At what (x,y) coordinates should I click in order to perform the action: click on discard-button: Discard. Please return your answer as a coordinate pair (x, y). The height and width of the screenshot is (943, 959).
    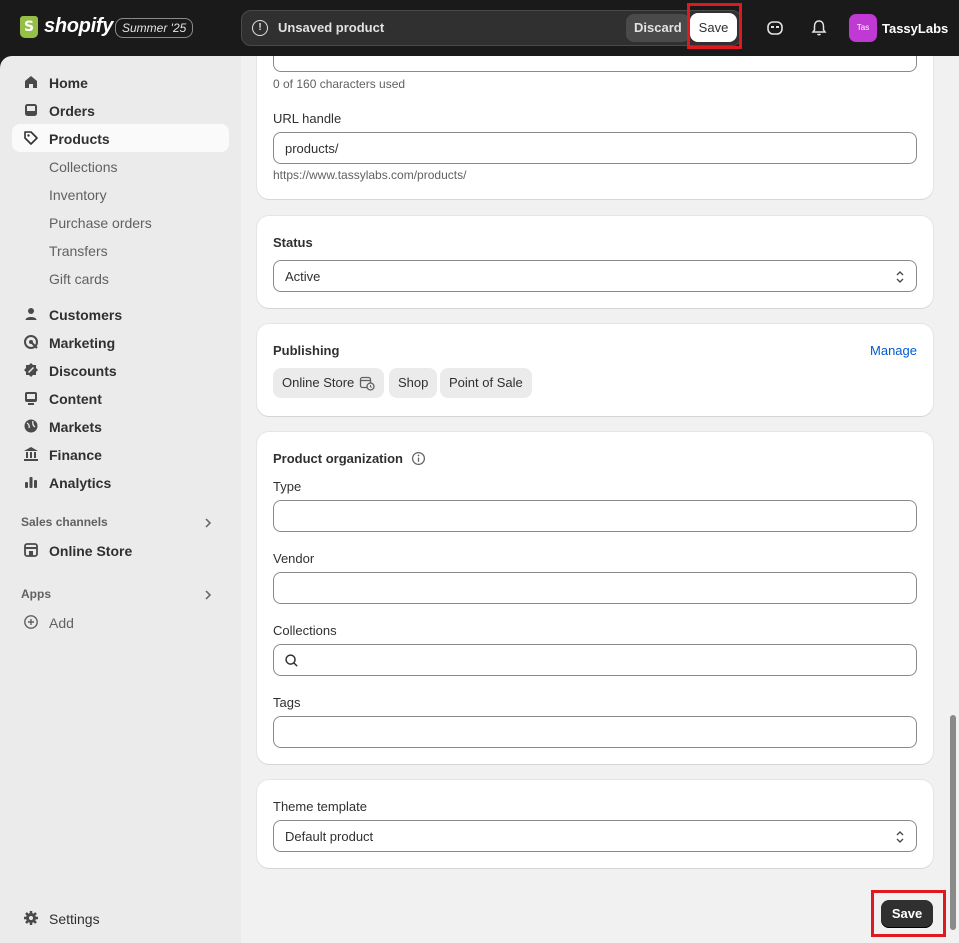
    Looking at the image, I should click on (658, 28).